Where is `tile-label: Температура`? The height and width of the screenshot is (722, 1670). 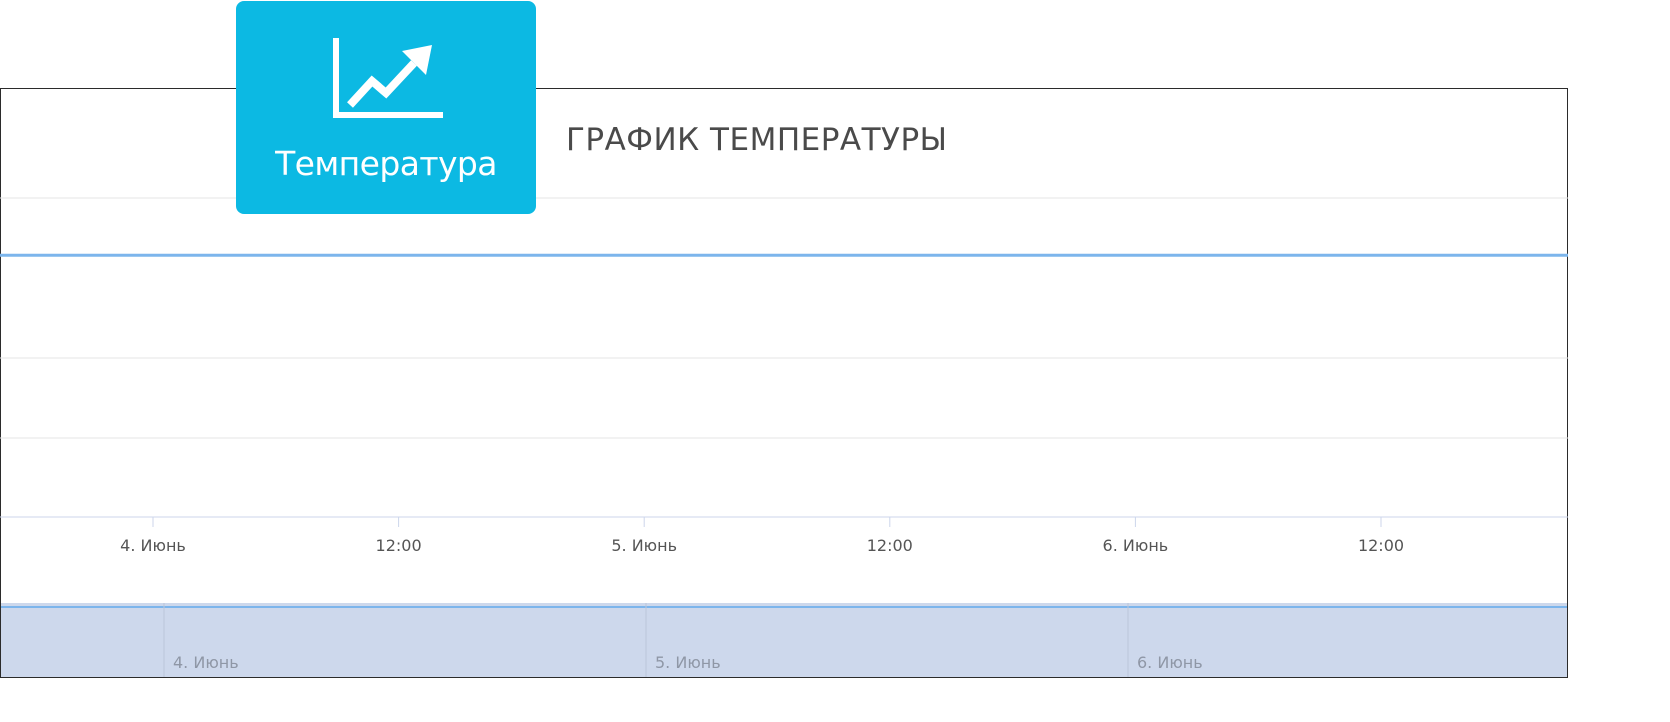 tile-label: Температура is located at coordinates (386, 163).